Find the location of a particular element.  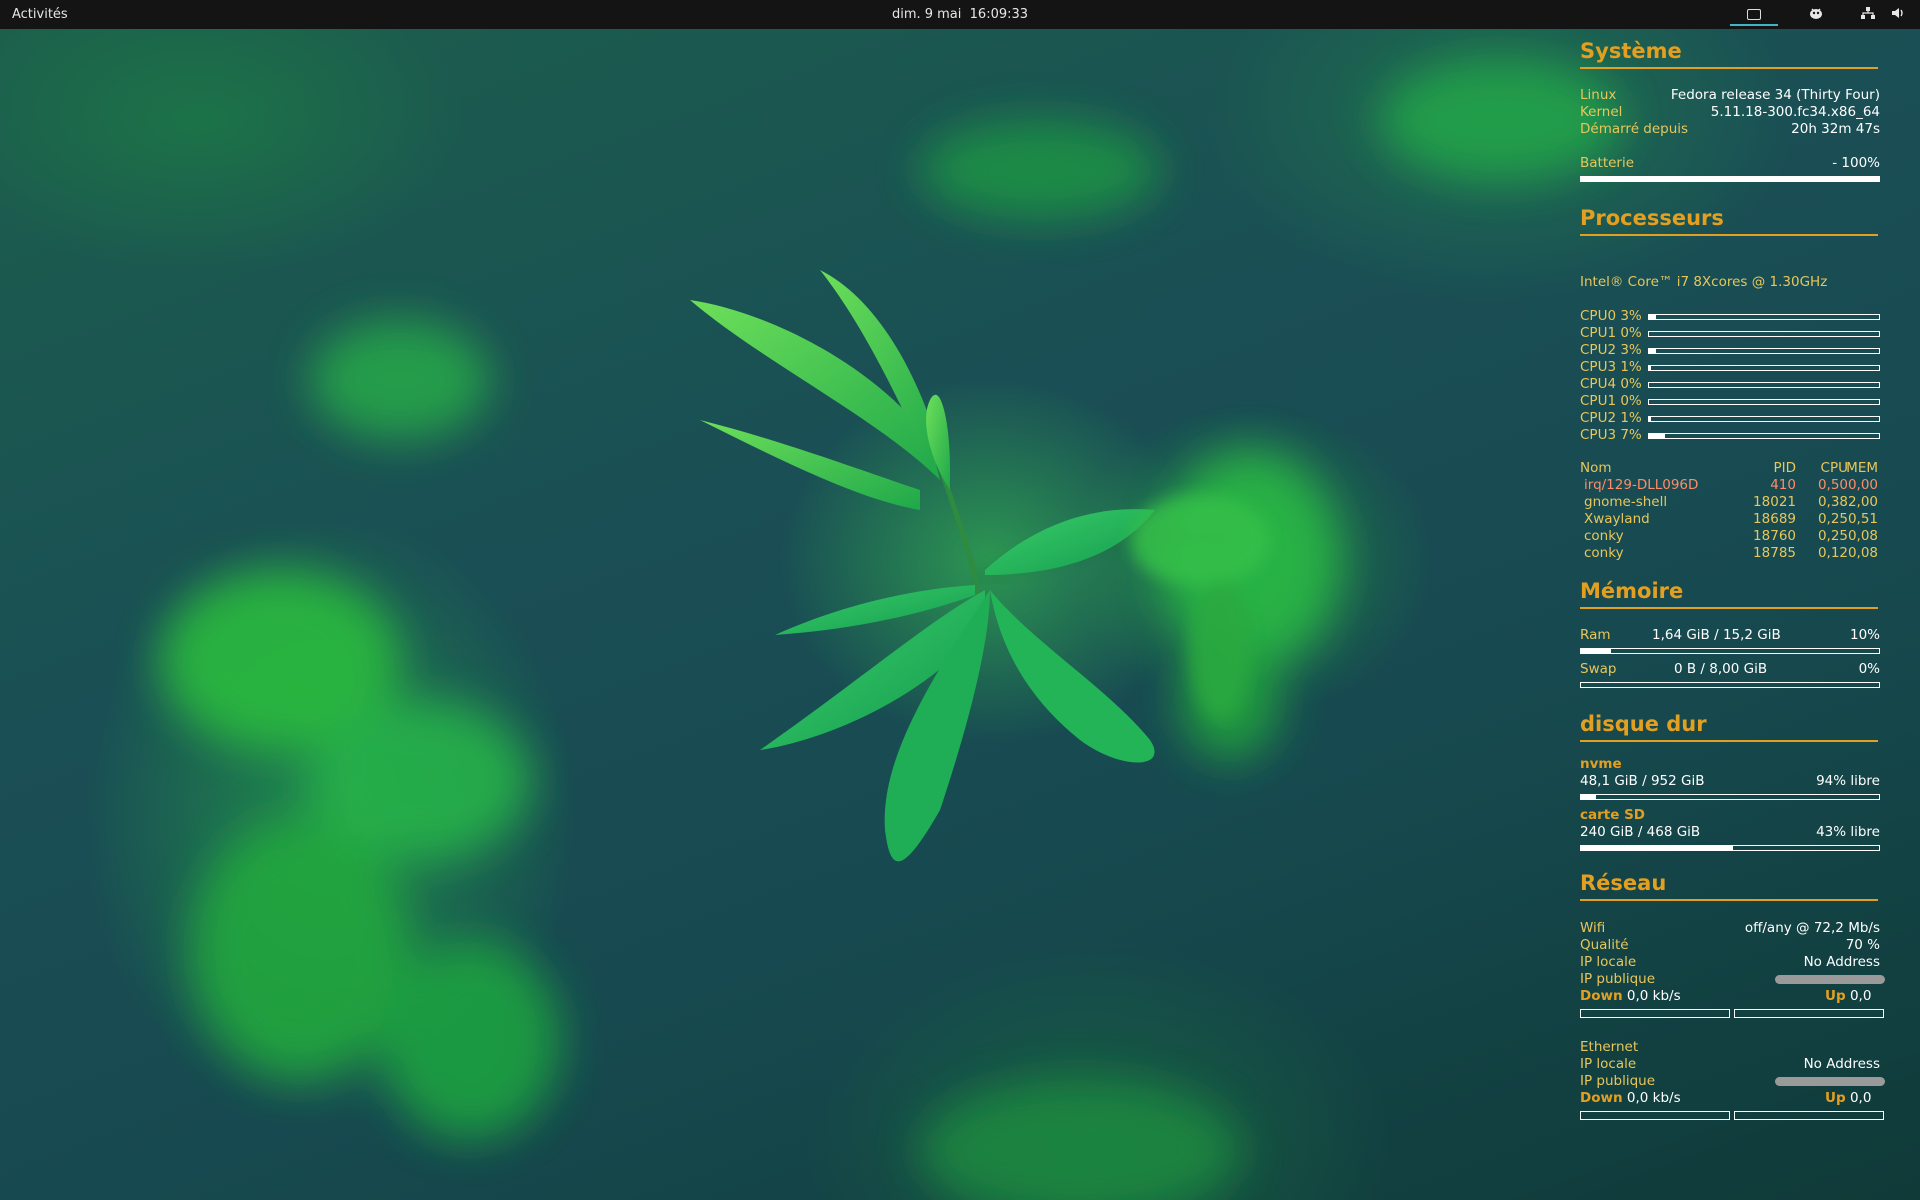

disk-bar-sd is located at coordinates (1730, 848).